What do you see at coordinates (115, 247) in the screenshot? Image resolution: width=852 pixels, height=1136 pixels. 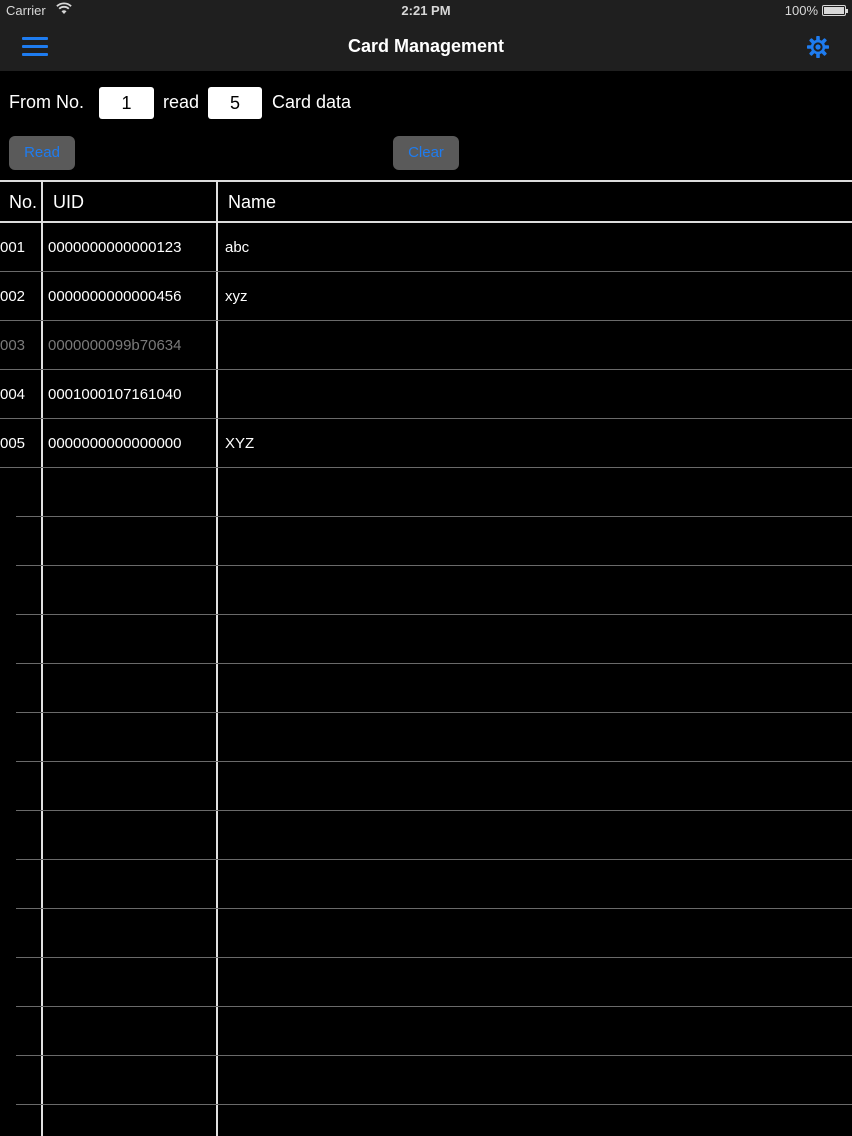 I see `cell-uid: 0000000000000123` at bounding box center [115, 247].